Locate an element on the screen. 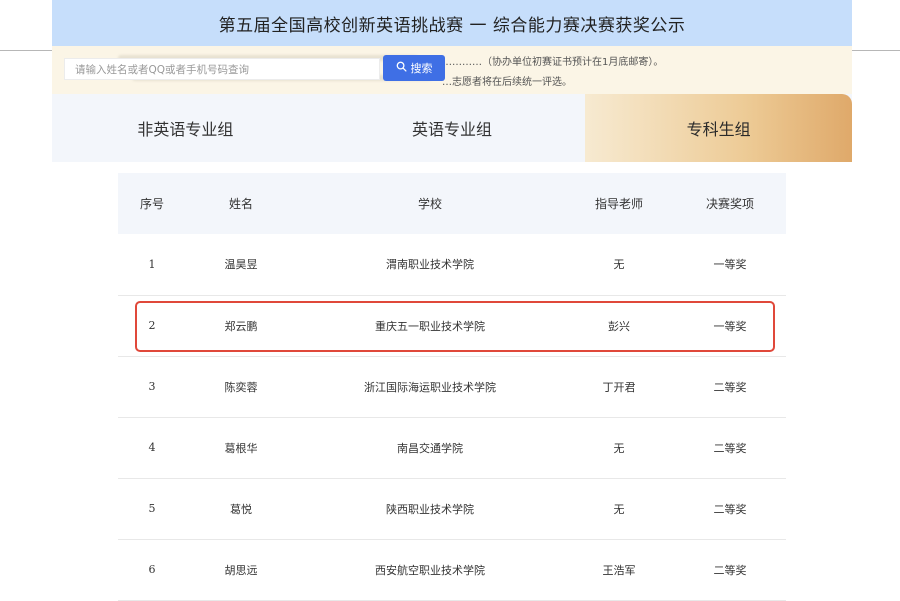  tab-non-english-major: 非英语专业组 is located at coordinates (185, 128).